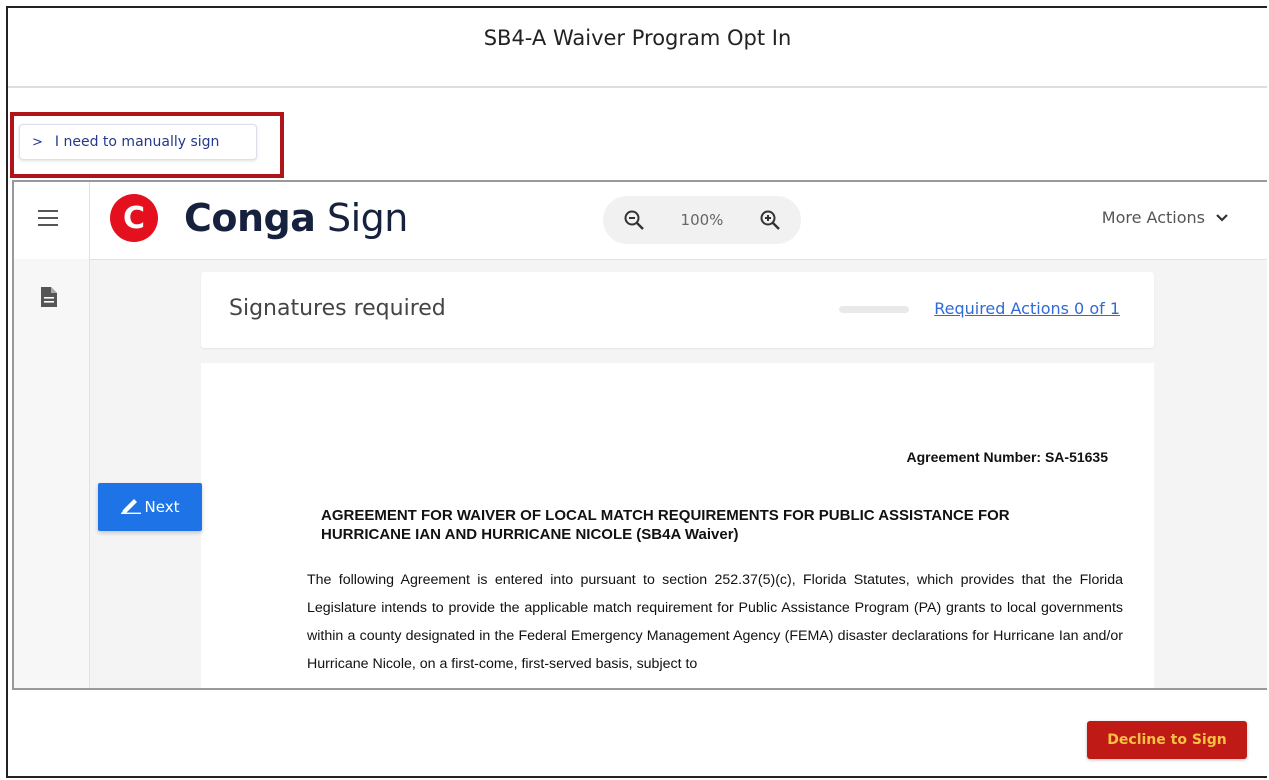  I want to click on title-bar: SB4-A Waiver Program Opt In, so click(637, 48).